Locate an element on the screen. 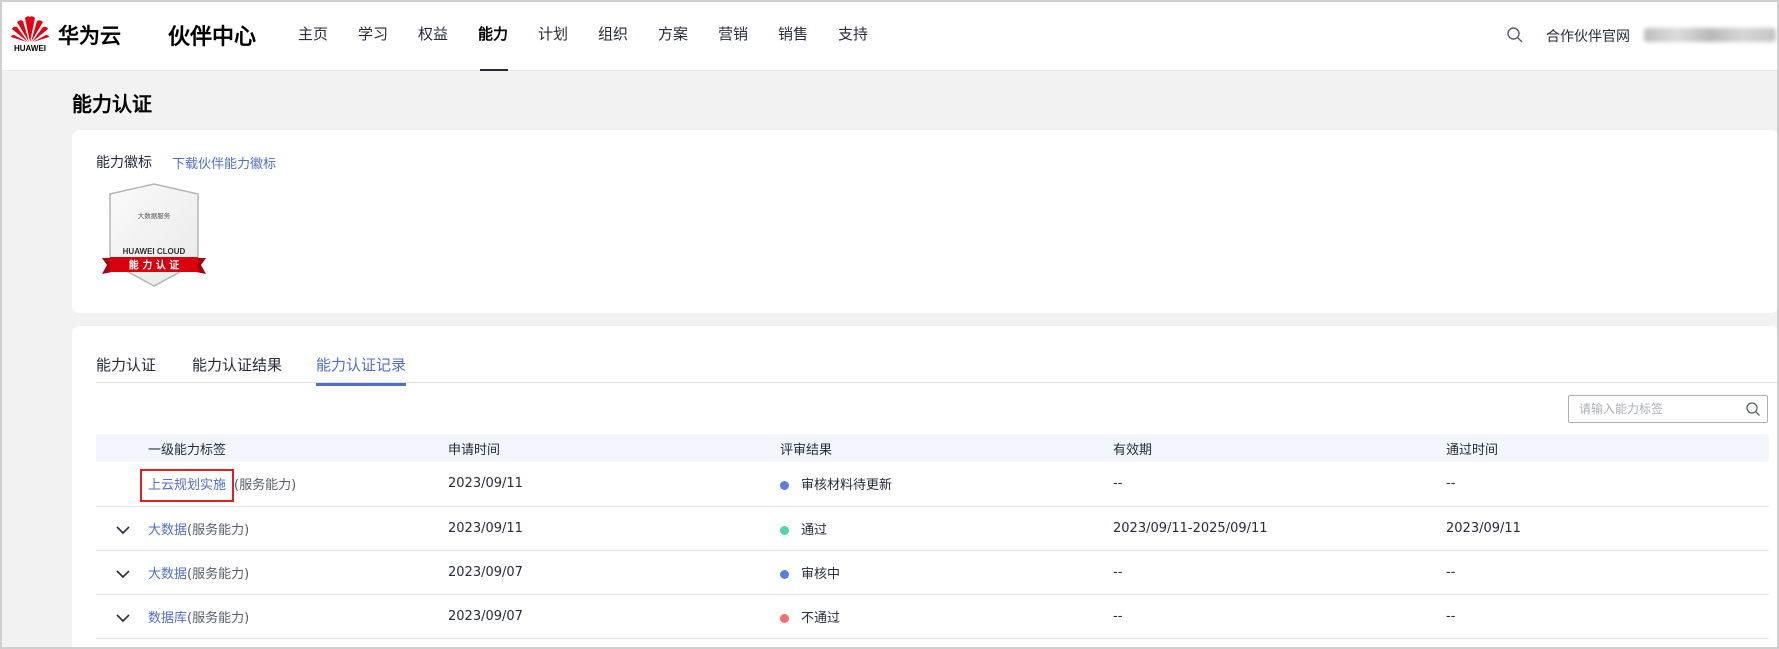 The height and width of the screenshot is (649, 1779). user-account-blurred is located at coordinates (1710, 35).